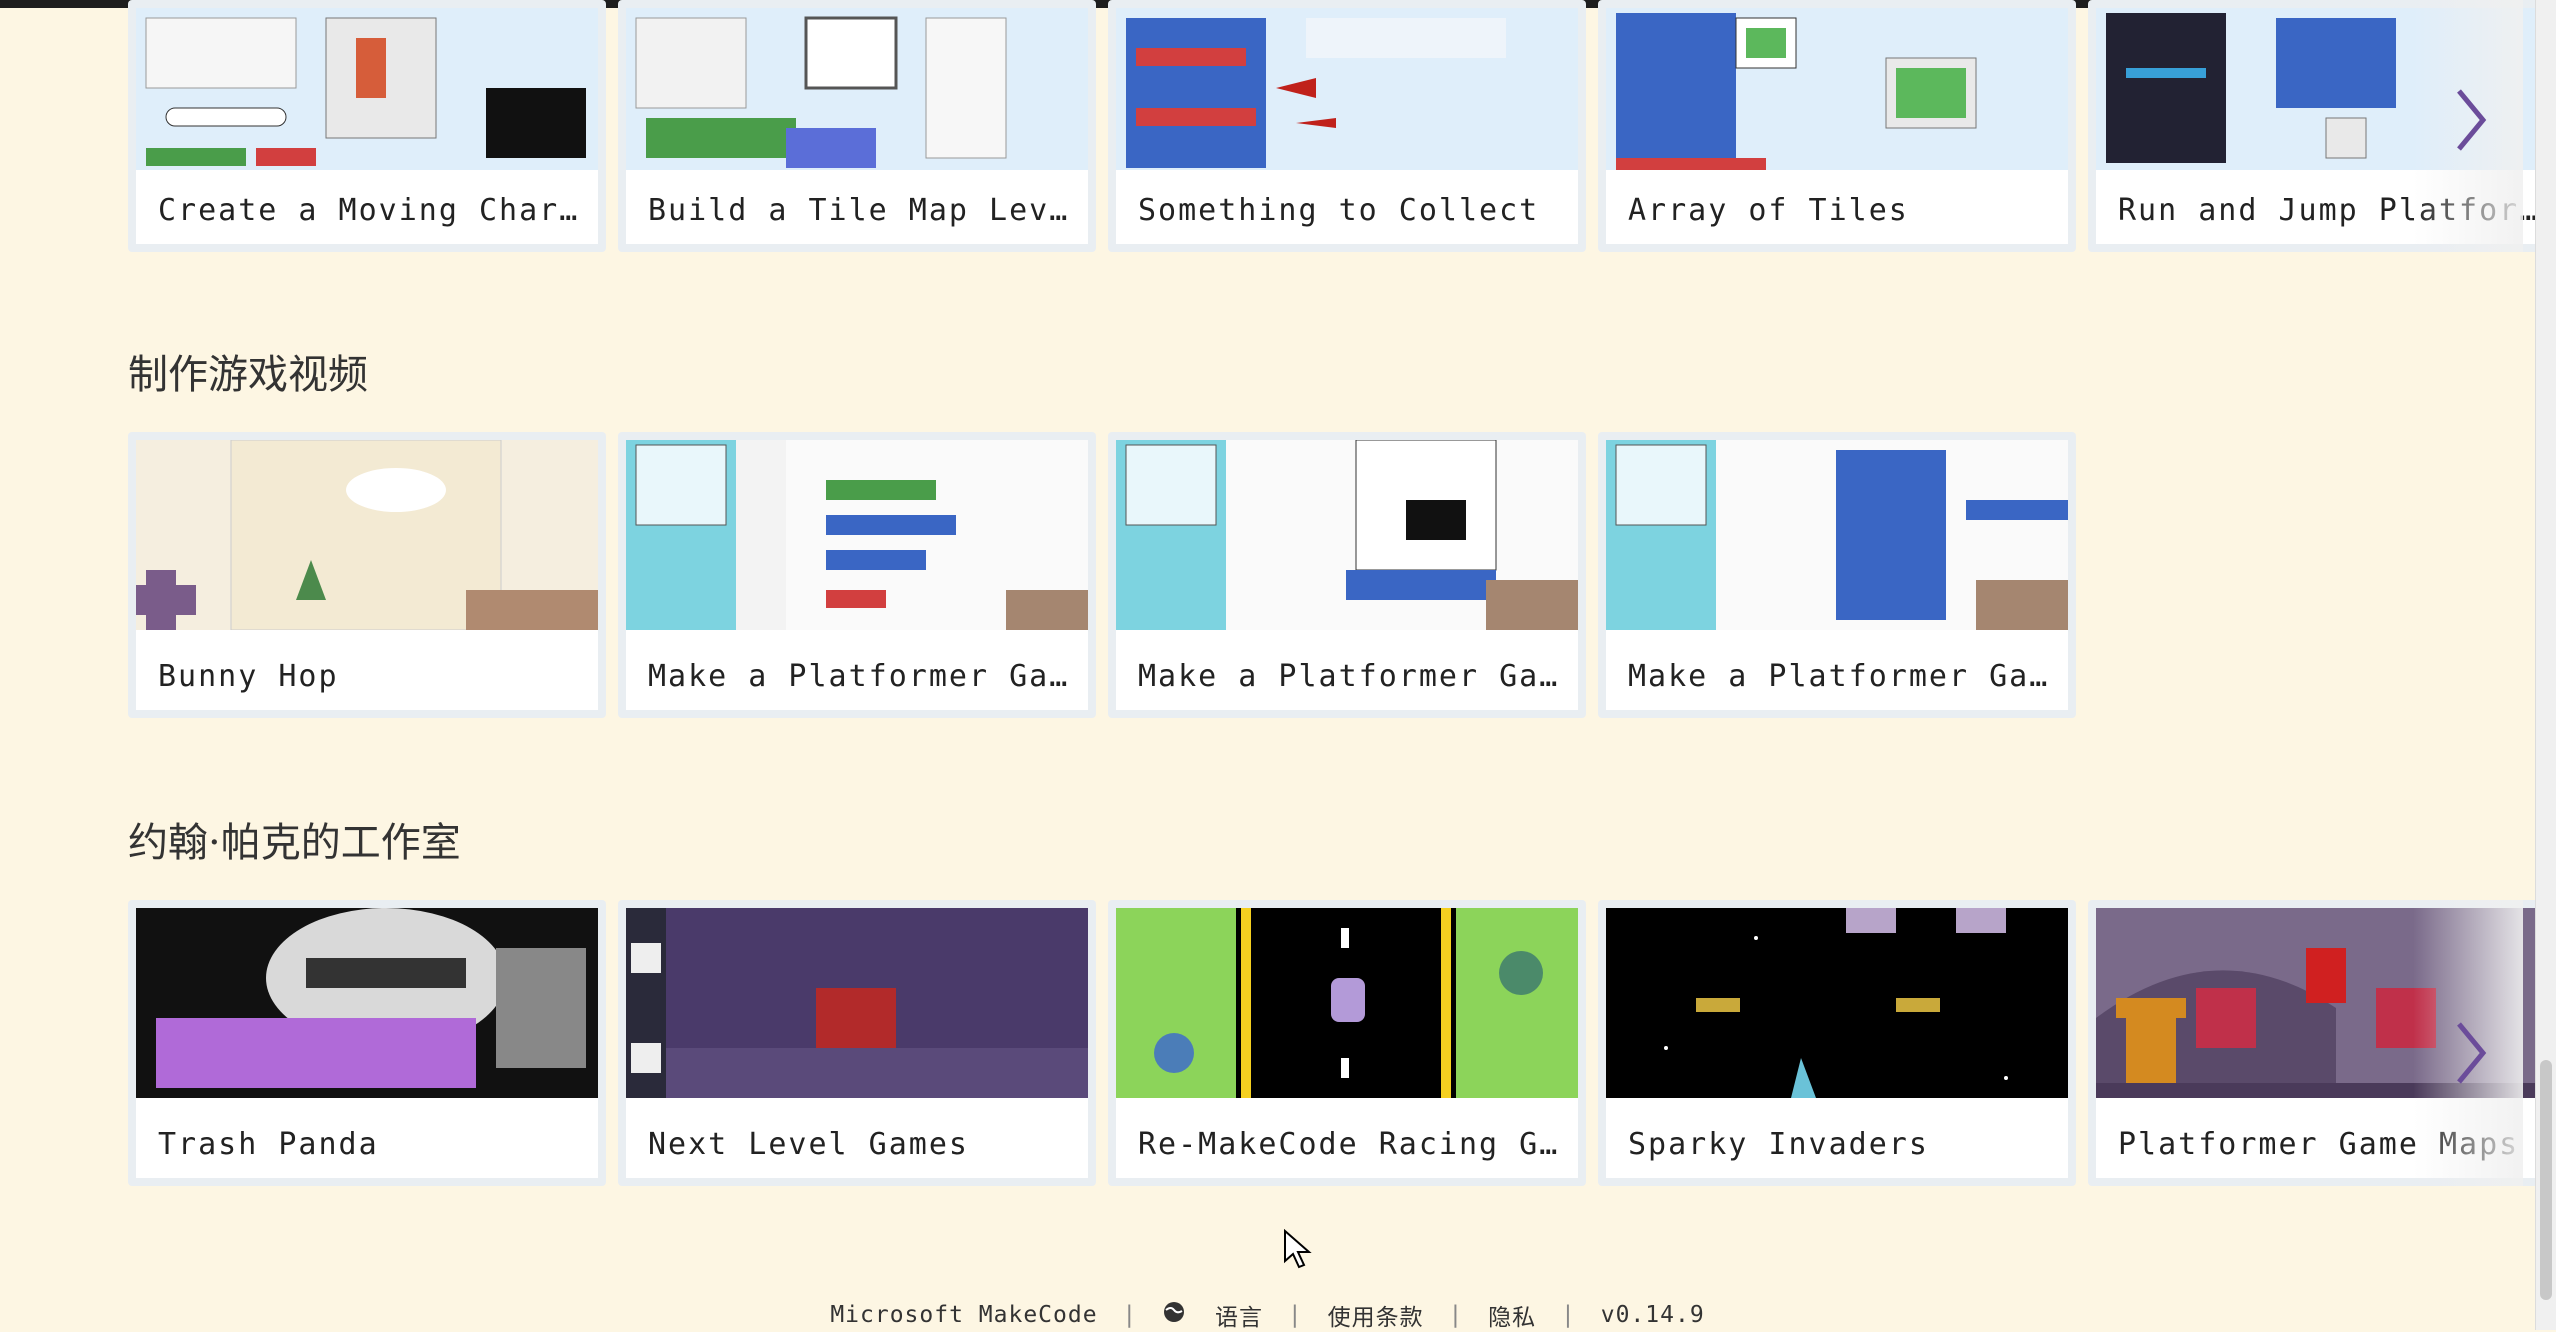  I want to click on section-title-videos: 制作游戏视频, so click(248, 375).